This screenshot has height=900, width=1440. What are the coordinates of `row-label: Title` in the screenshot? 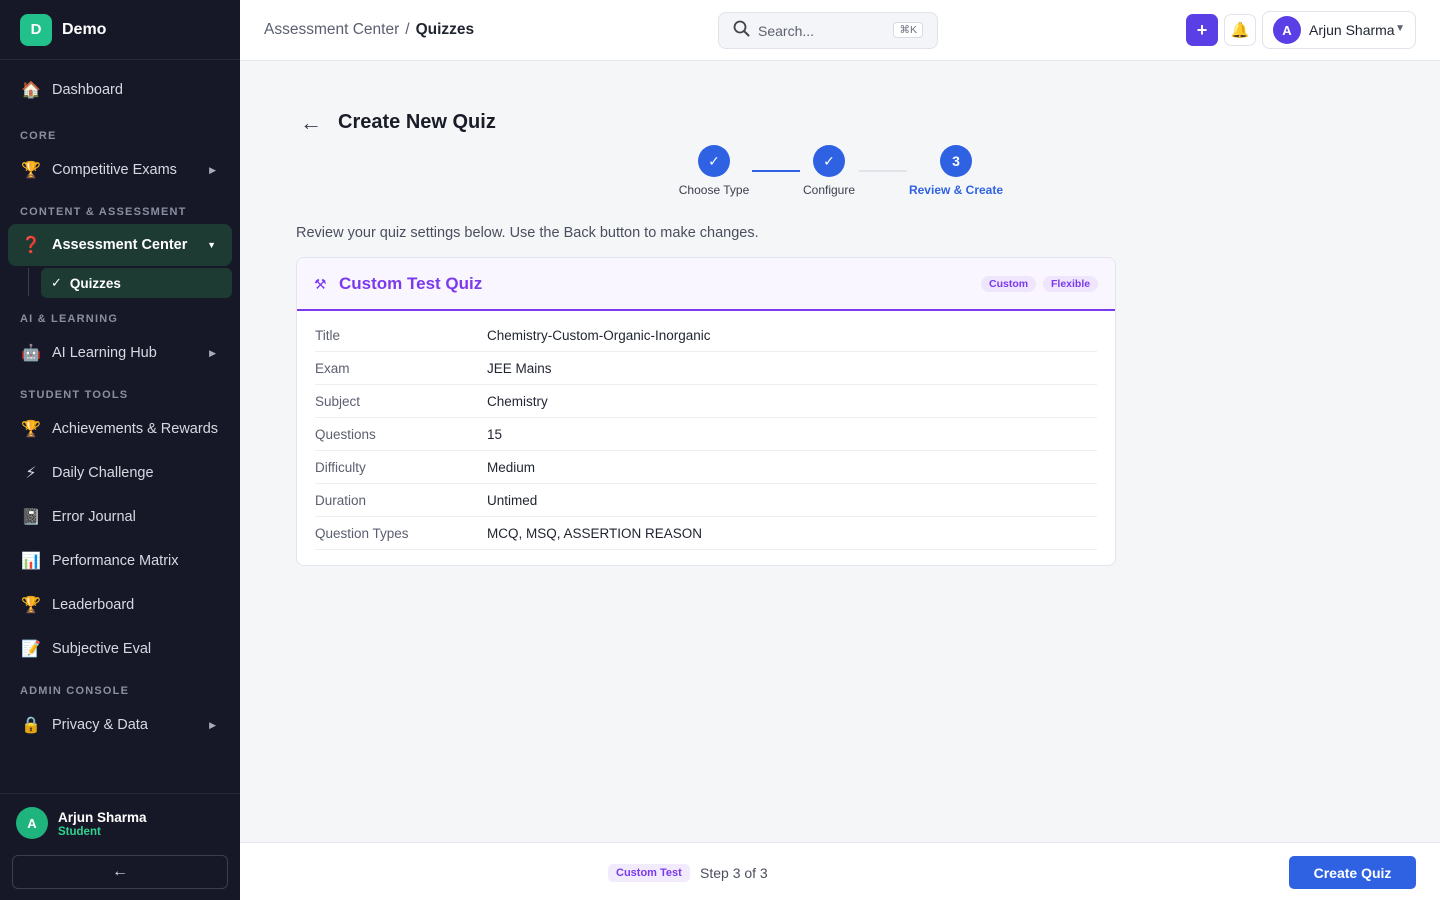 It's located at (328, 335).